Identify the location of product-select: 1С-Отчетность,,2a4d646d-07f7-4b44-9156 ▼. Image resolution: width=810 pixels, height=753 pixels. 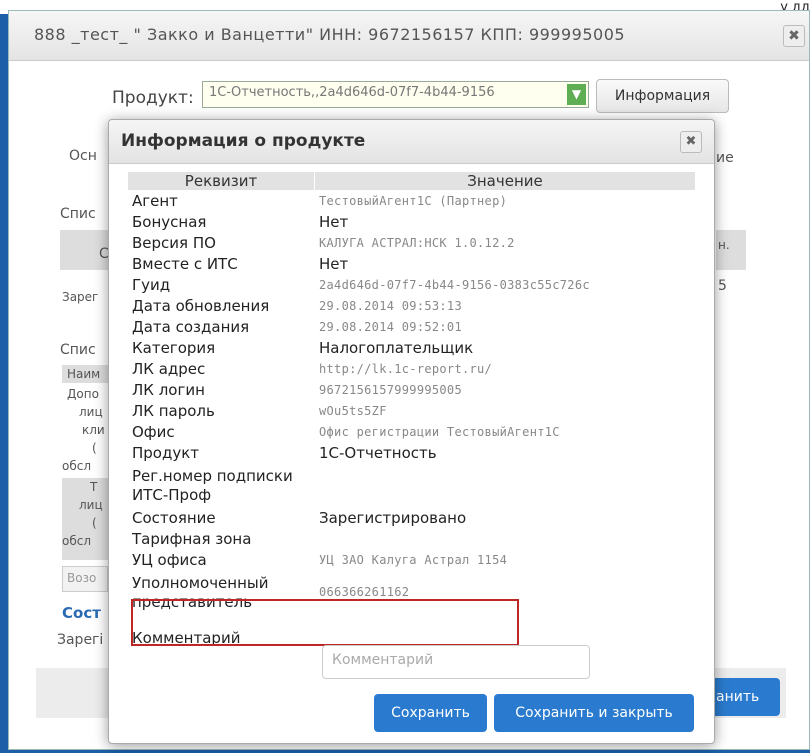
(395, 94).